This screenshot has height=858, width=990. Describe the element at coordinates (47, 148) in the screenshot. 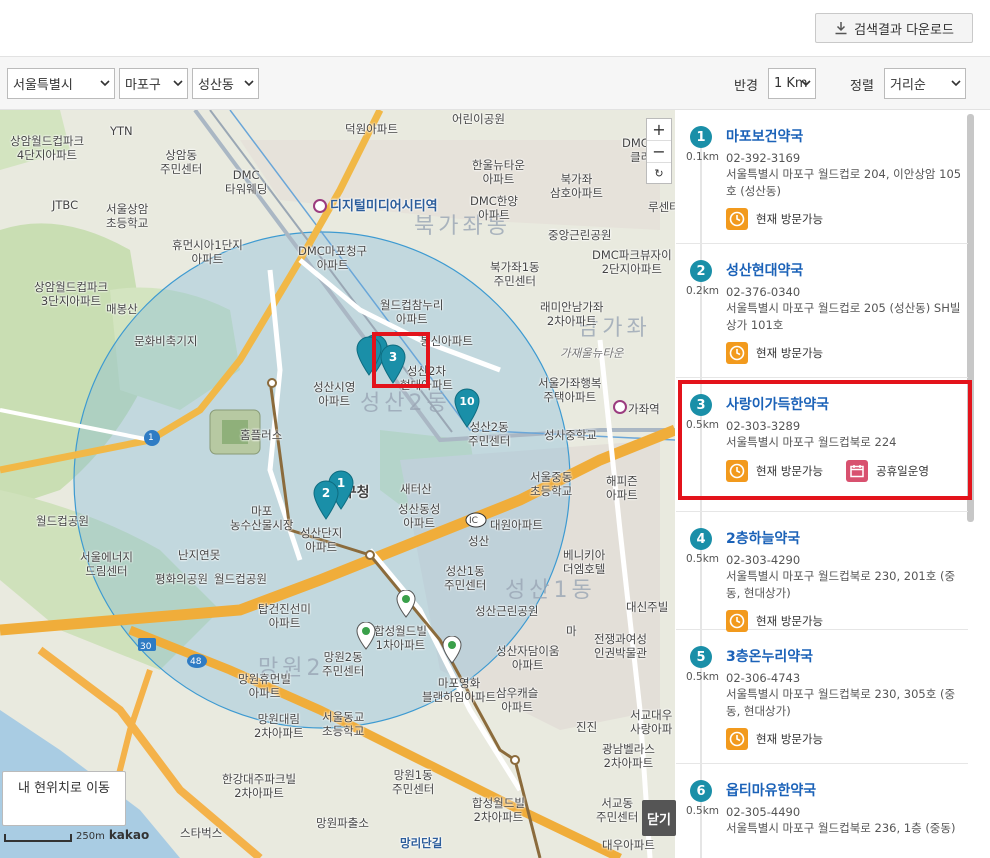

I see `map-label: 상암월드컵파크 4단지아파트` at that location.